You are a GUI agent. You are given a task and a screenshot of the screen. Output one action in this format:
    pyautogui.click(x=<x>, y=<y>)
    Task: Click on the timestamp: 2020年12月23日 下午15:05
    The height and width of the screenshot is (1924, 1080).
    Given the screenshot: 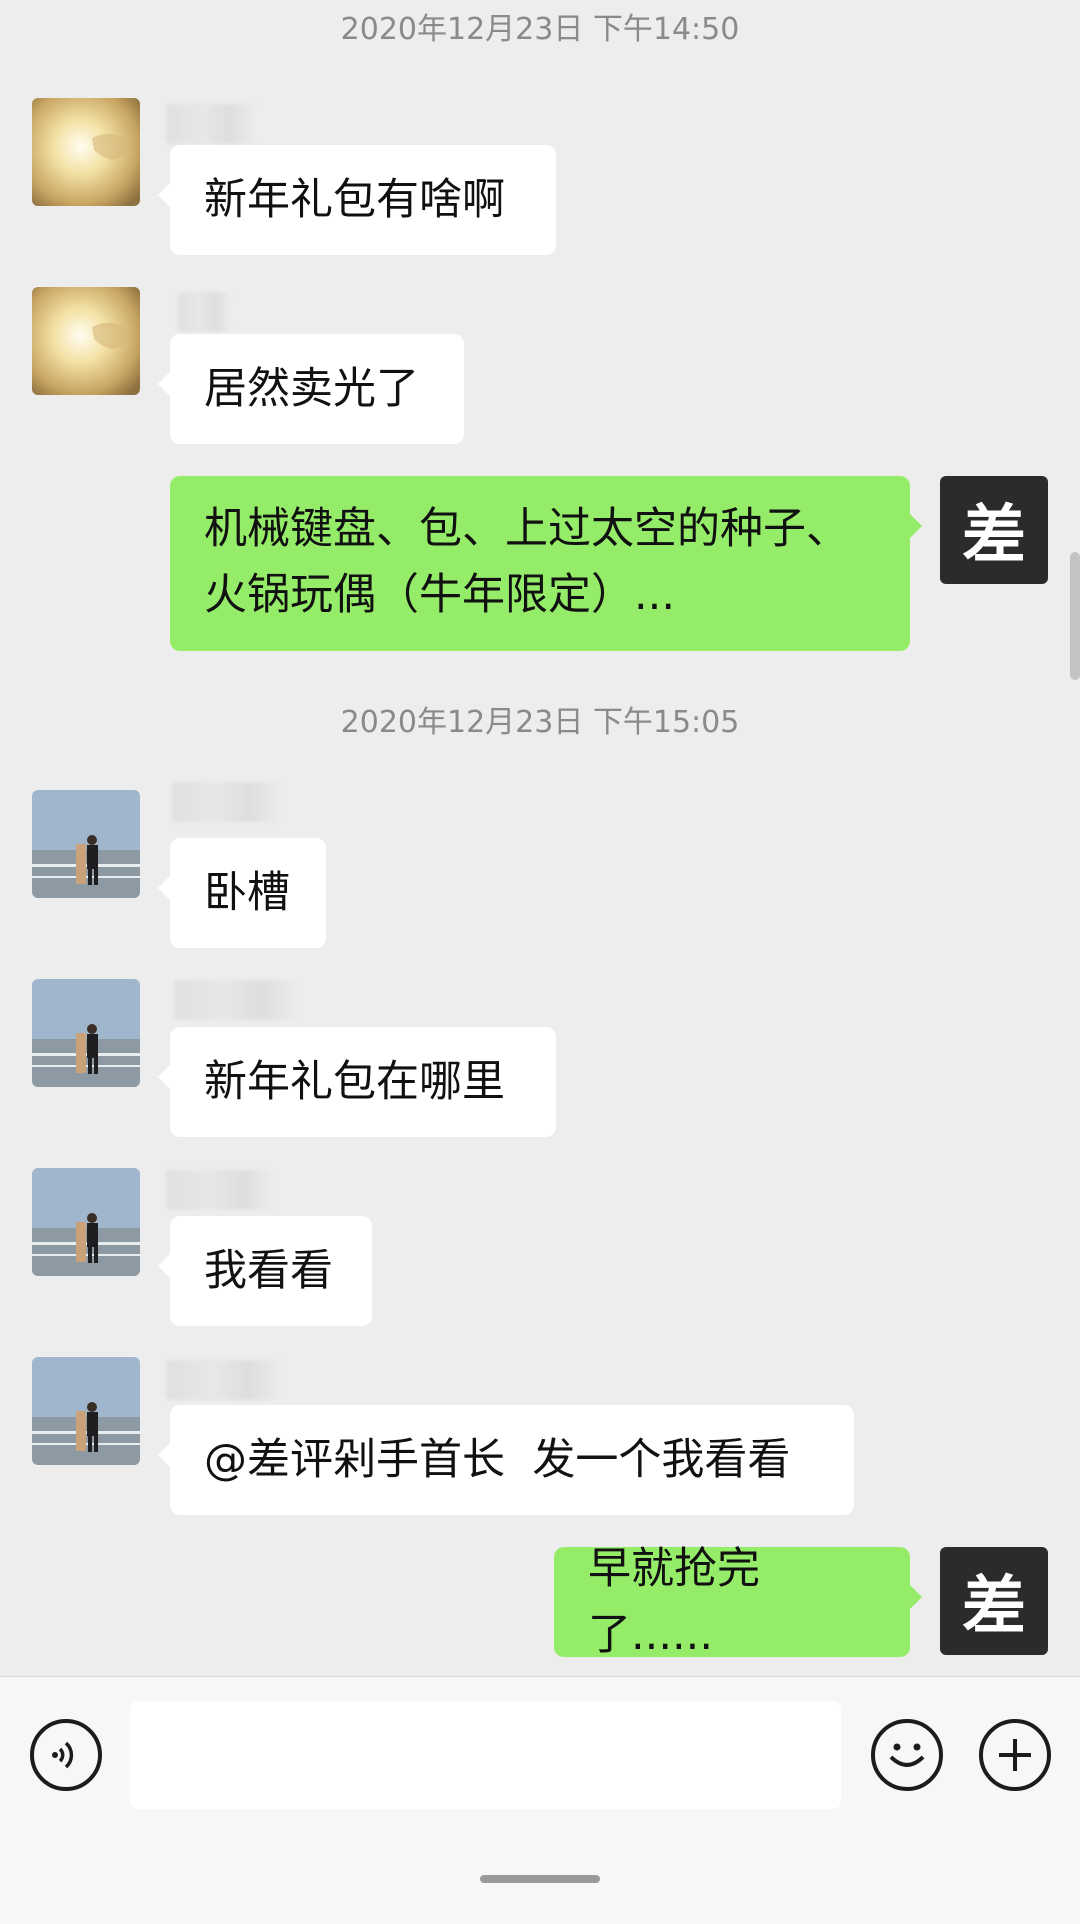 What is the action you would take?
    pyautogui.click(x=540, y=722)
    